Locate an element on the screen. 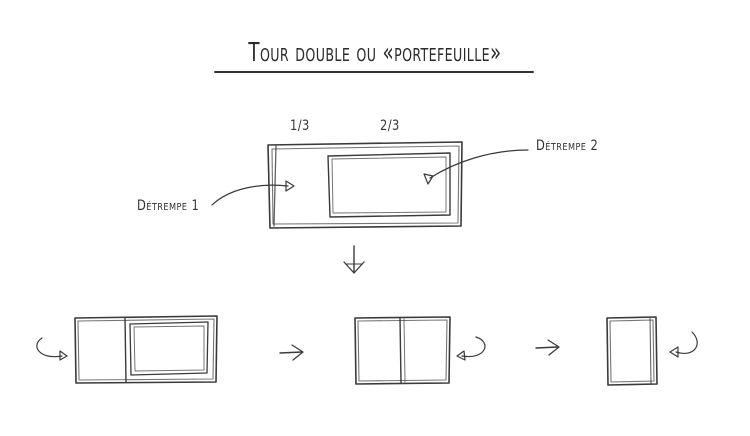 The height and width of the screenshot is (436, 750). detrempe-1-pointer-icon is located at coordinates (253, 193).